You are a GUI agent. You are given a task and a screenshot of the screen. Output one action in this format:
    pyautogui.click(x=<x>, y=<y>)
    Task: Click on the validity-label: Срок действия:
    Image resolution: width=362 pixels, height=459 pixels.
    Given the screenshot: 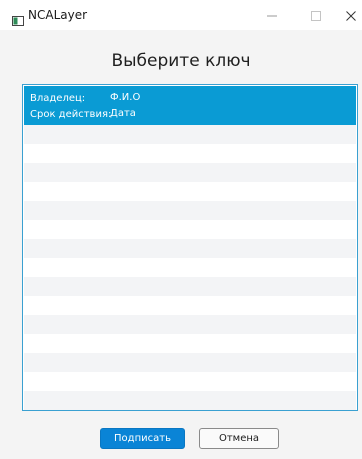 What is the action you would take?
    pyautogui.click(x=71, y=114)
    